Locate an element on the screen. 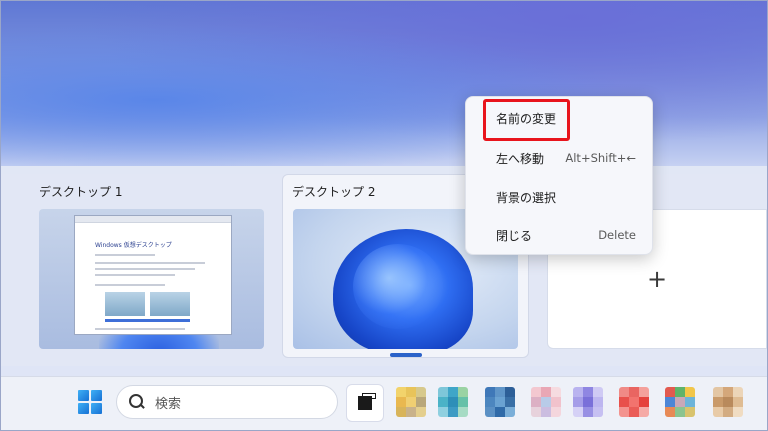  menu-item-shortcut: Alt+Shift+← is located at coordinates (600, 158).